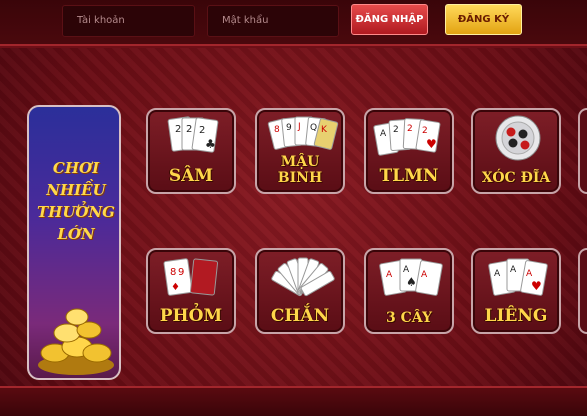 The height and width of the screenshot is (416, 587). Describe the element at coordinates (516, 178) in the screenshot. I see `game-label: XÓC ĐĨA` at that location.